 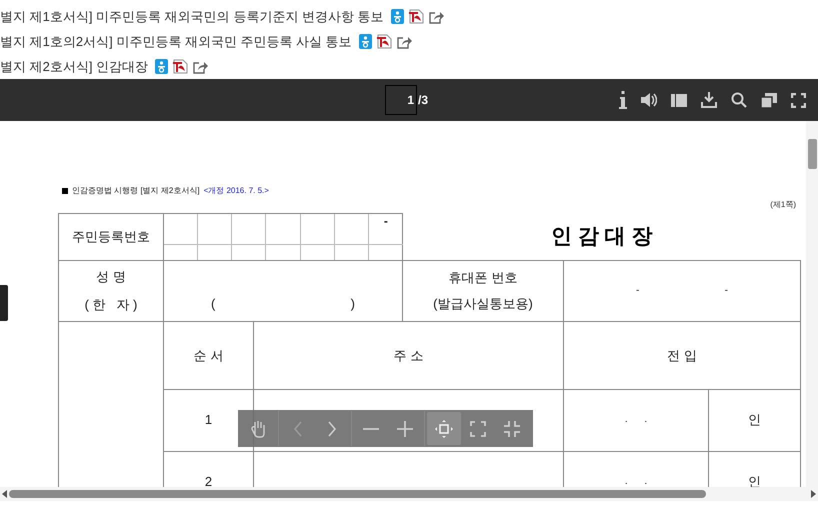 I want to click on name-label: 성 명, so click(x=111, y=277).